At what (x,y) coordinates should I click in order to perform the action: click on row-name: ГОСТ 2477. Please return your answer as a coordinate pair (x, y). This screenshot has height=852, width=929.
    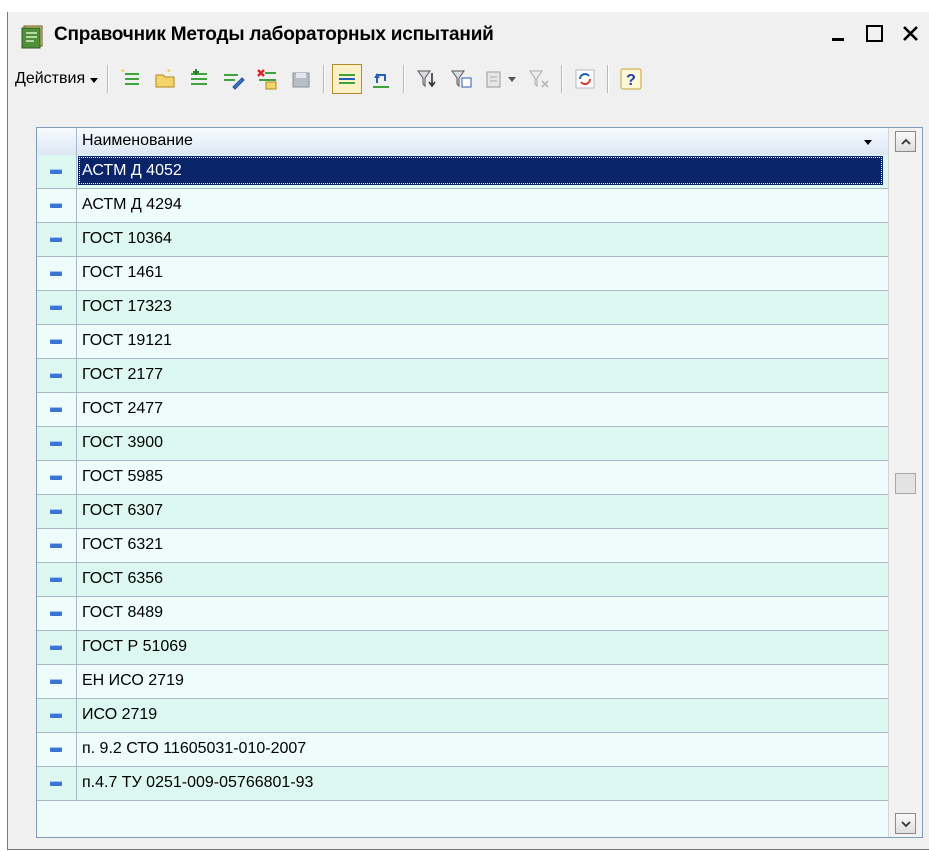
    Looking at the image, I should click on (123, 408).